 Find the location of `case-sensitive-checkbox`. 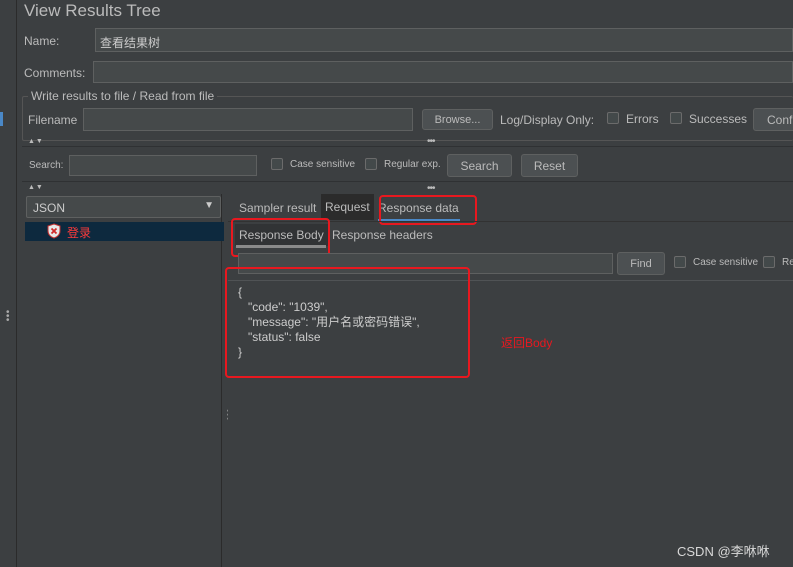

case-sensitive-checkbox is located at coordinates (277, 164).